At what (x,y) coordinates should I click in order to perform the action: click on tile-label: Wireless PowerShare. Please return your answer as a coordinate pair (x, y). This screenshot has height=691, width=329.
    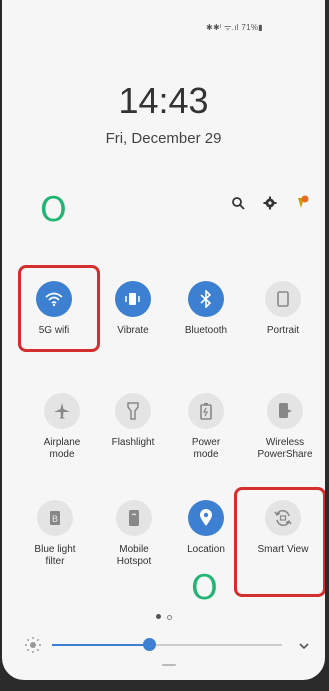
    Looking at the image, I should click on (285, 448).